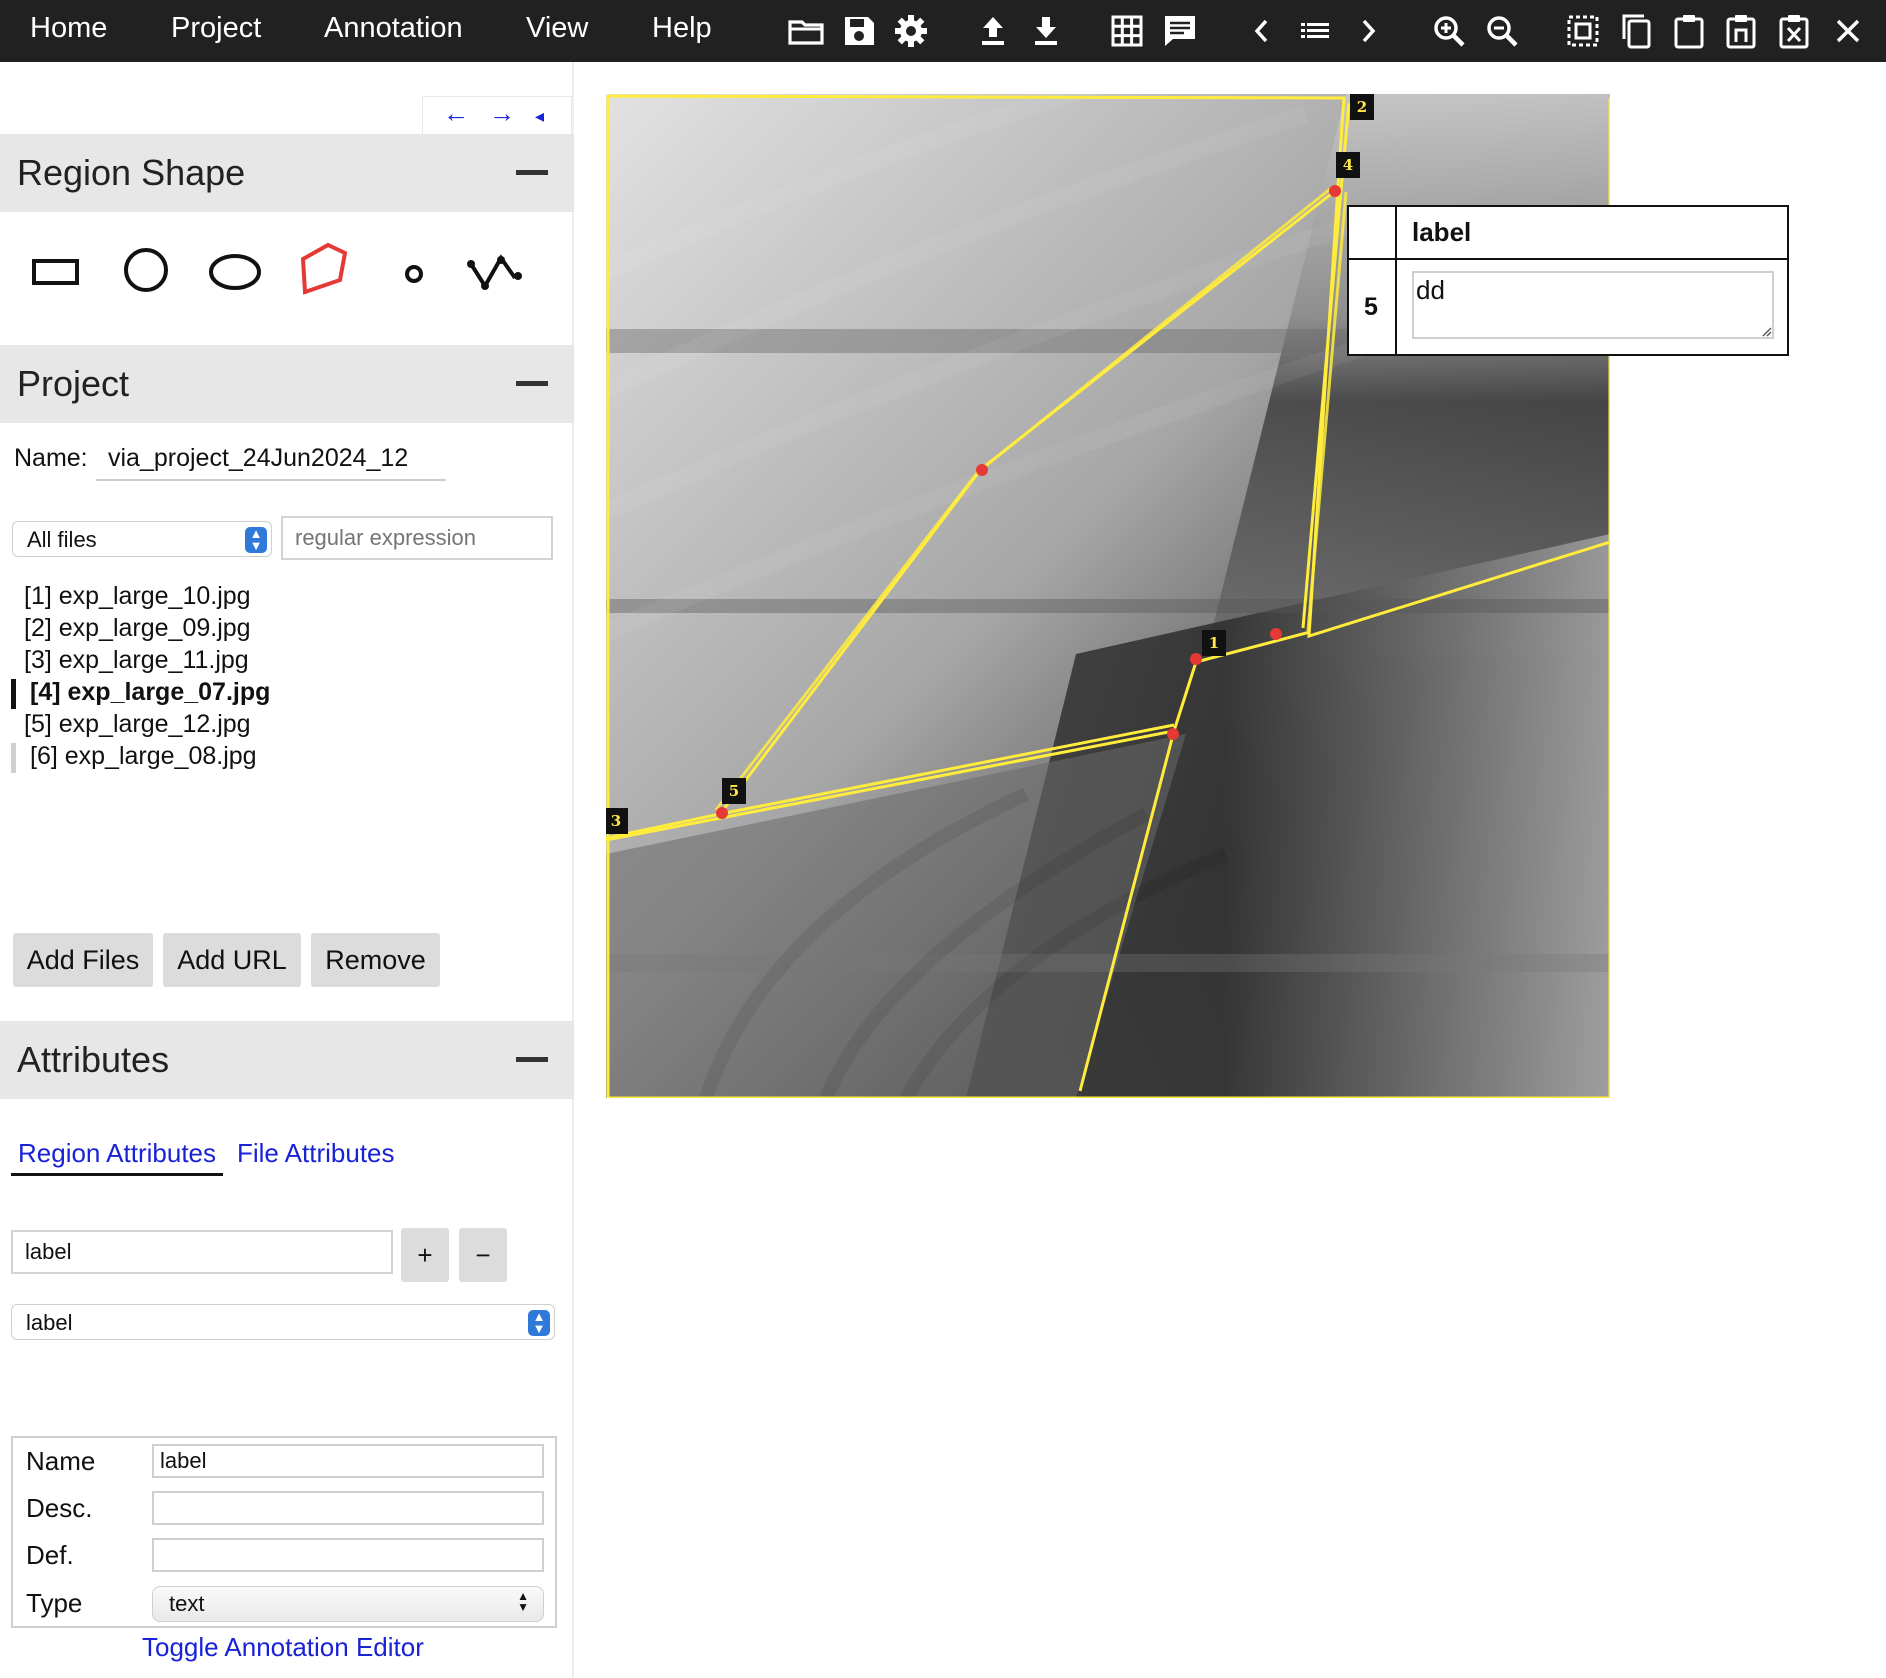 This screenshot has width=1886, height=1678. I want to click on file-filter-value: All files, so click(62, 539).